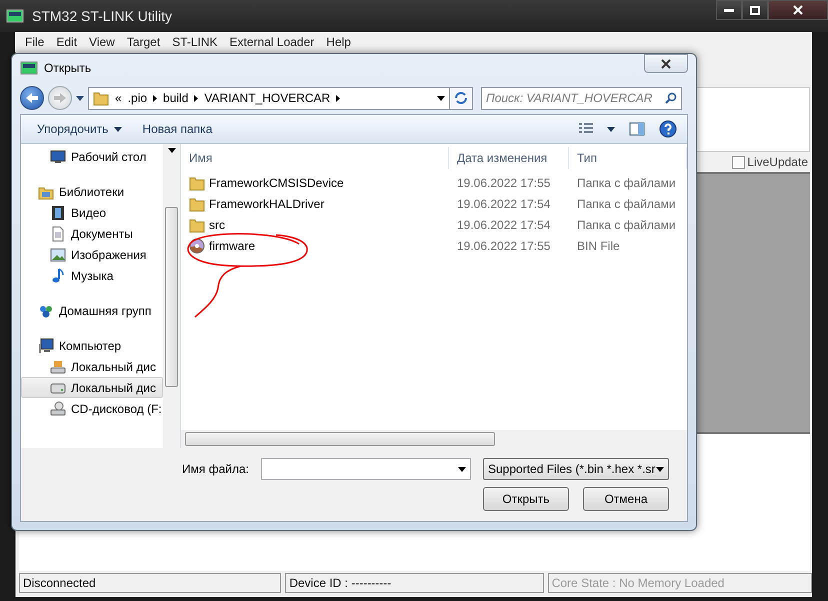 The image size is (828, 601). I want to click on hard-drive-icon, so click(58, 366).